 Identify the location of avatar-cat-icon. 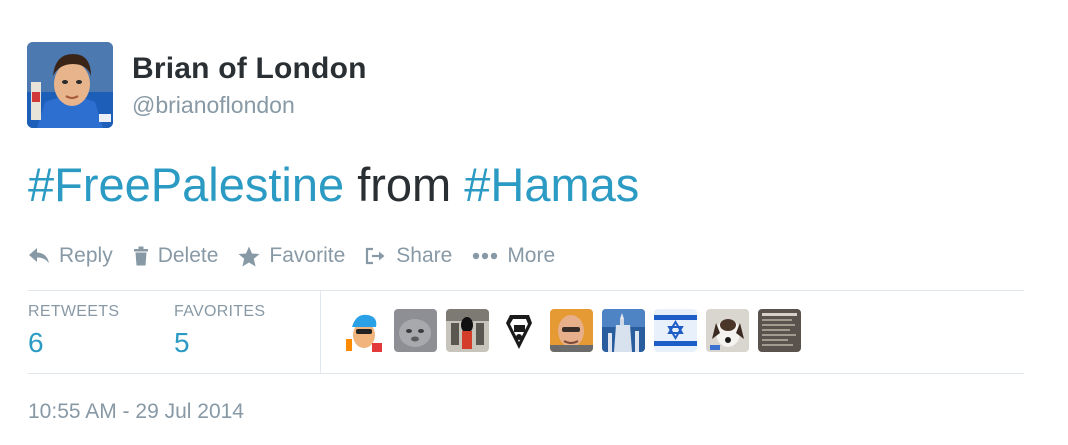
(415, 330).